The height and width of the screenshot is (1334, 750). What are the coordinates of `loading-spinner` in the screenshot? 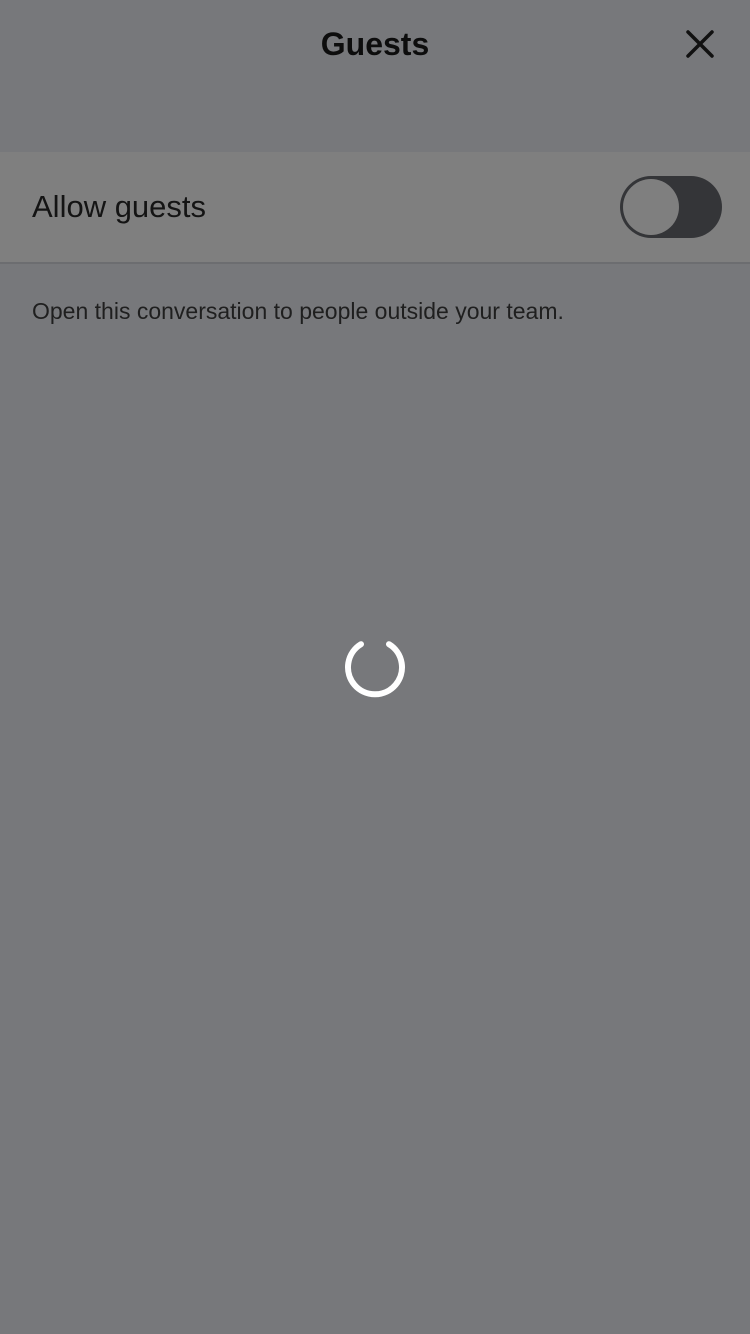 It's located at (375, 667).